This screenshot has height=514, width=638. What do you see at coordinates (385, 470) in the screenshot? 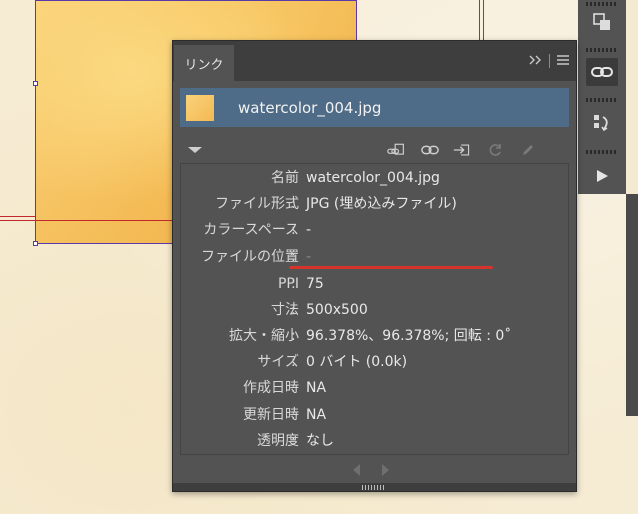
I see `next-link-icon` at bounding box center [385, 470].